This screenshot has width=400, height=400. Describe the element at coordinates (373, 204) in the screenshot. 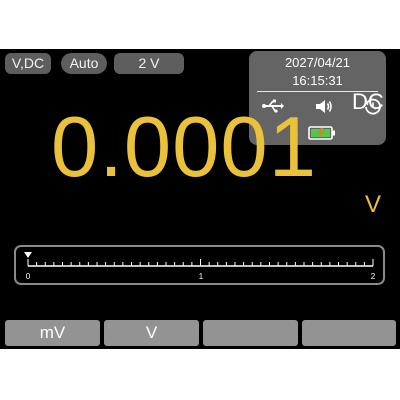

I see `unit-label: V` at that location.